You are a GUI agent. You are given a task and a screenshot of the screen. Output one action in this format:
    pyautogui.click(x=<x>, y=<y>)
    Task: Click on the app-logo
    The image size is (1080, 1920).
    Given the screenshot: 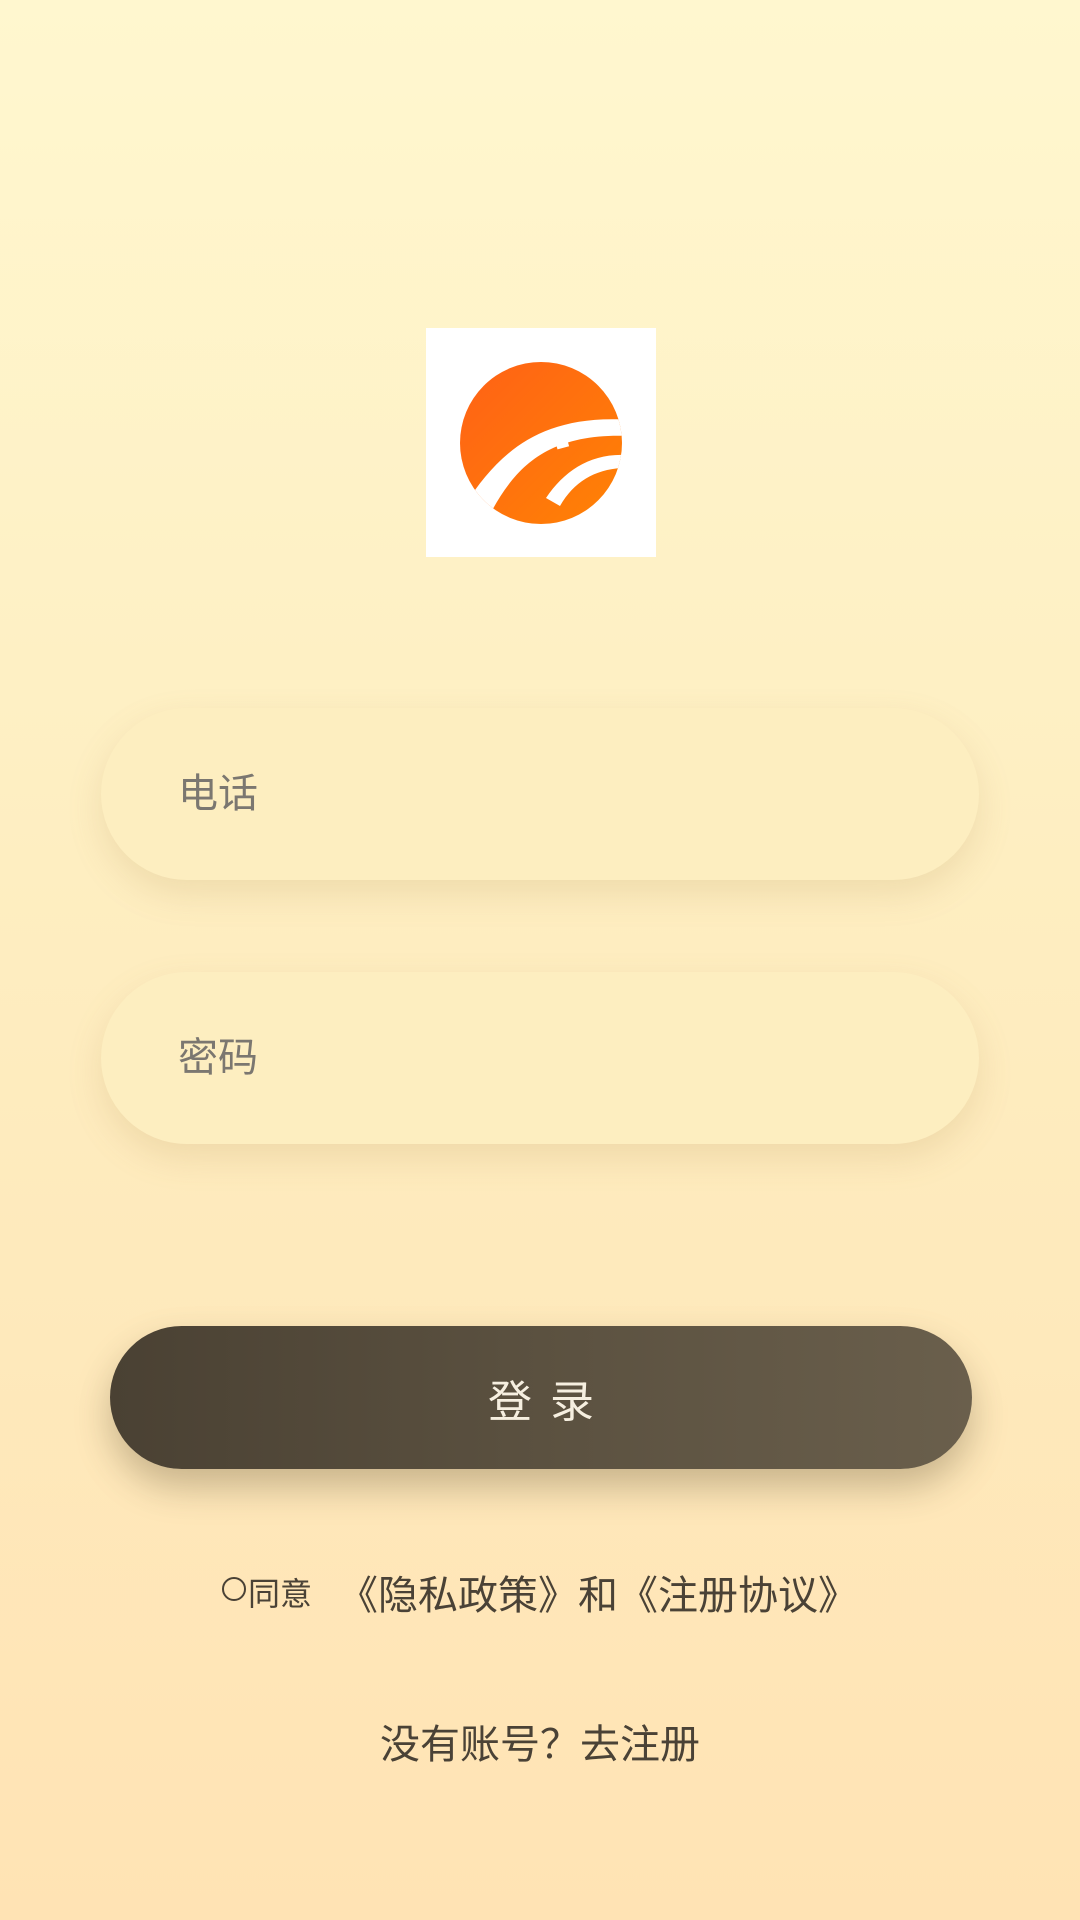 What is the action you would take?
    pyautogui.click(x=541, y=442)
    